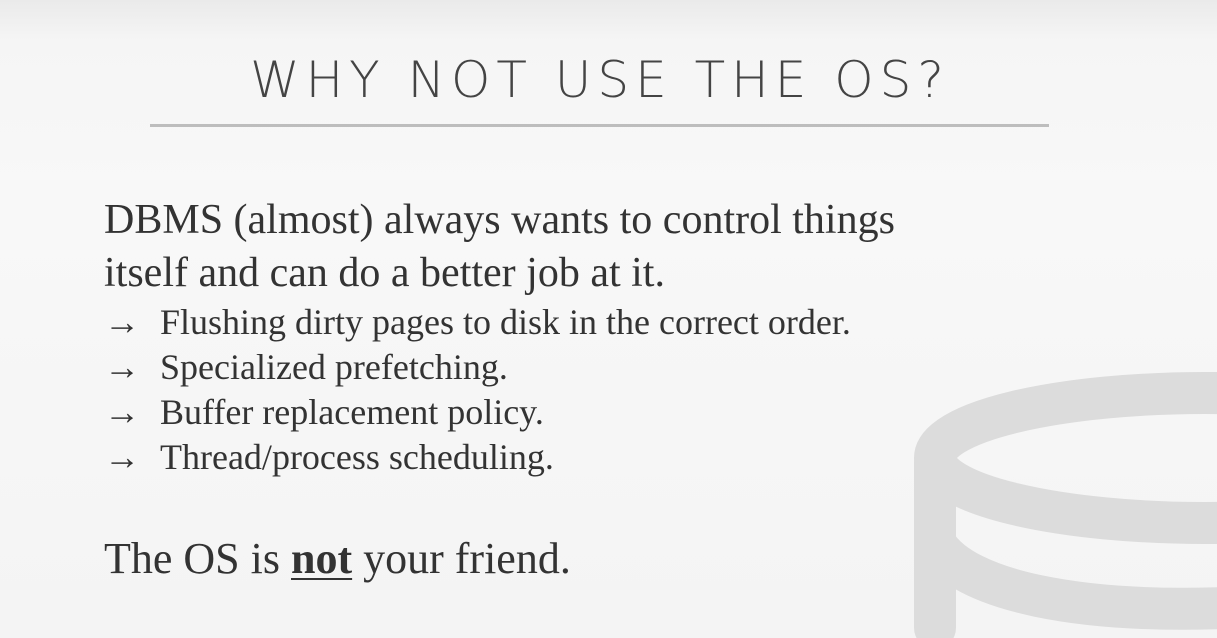 This screenshot has width=1217, height=638. I want to click on title-divider, so click(599, 125).